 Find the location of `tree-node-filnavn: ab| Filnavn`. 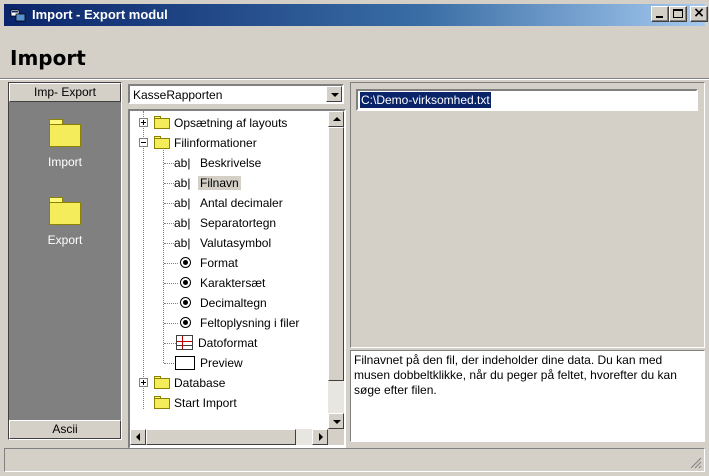

tree-node-filnavn: ab| Filnavn is located at coordinates (229, 183).